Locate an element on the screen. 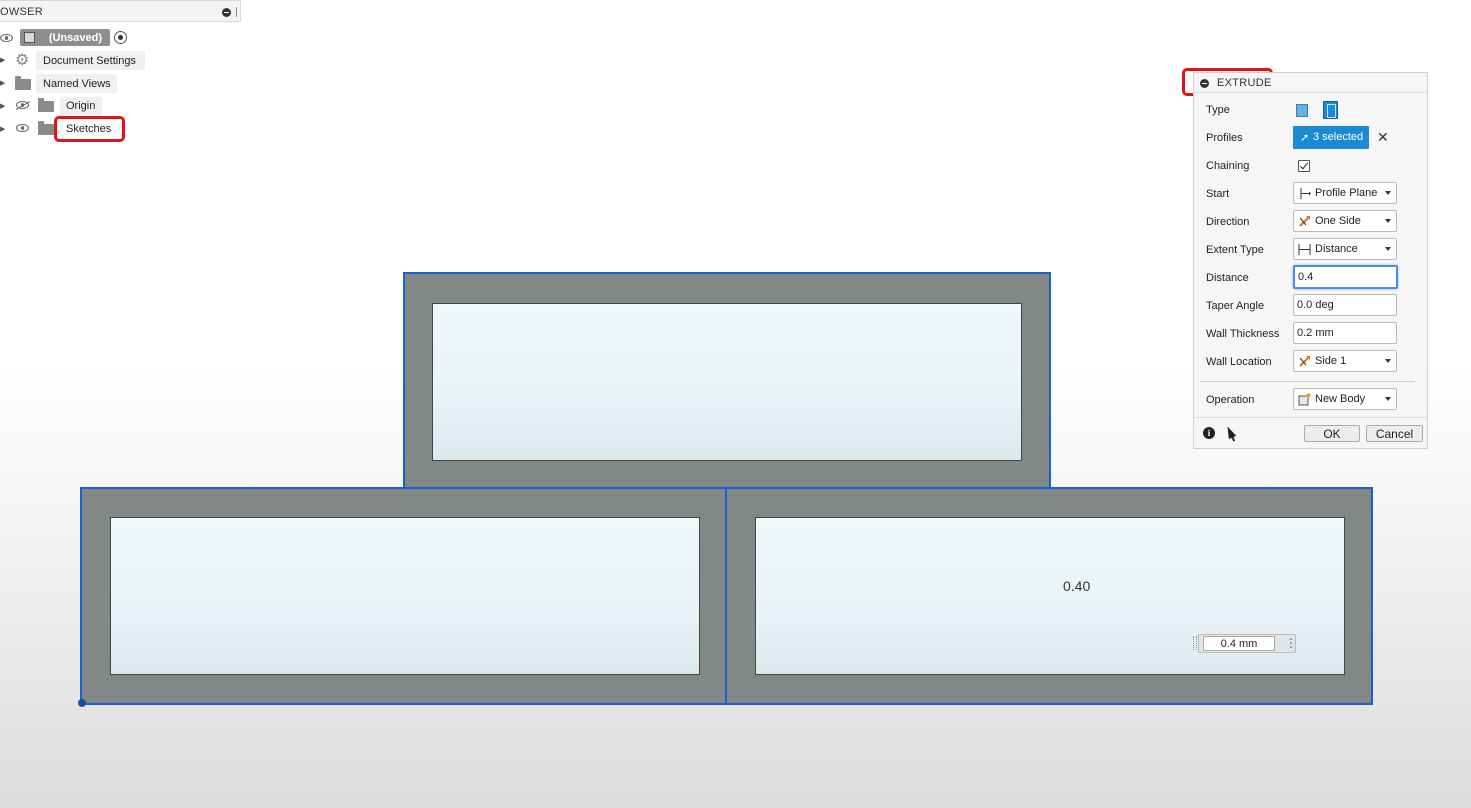  ok-button: OK is located at coordinates (1332, 433).